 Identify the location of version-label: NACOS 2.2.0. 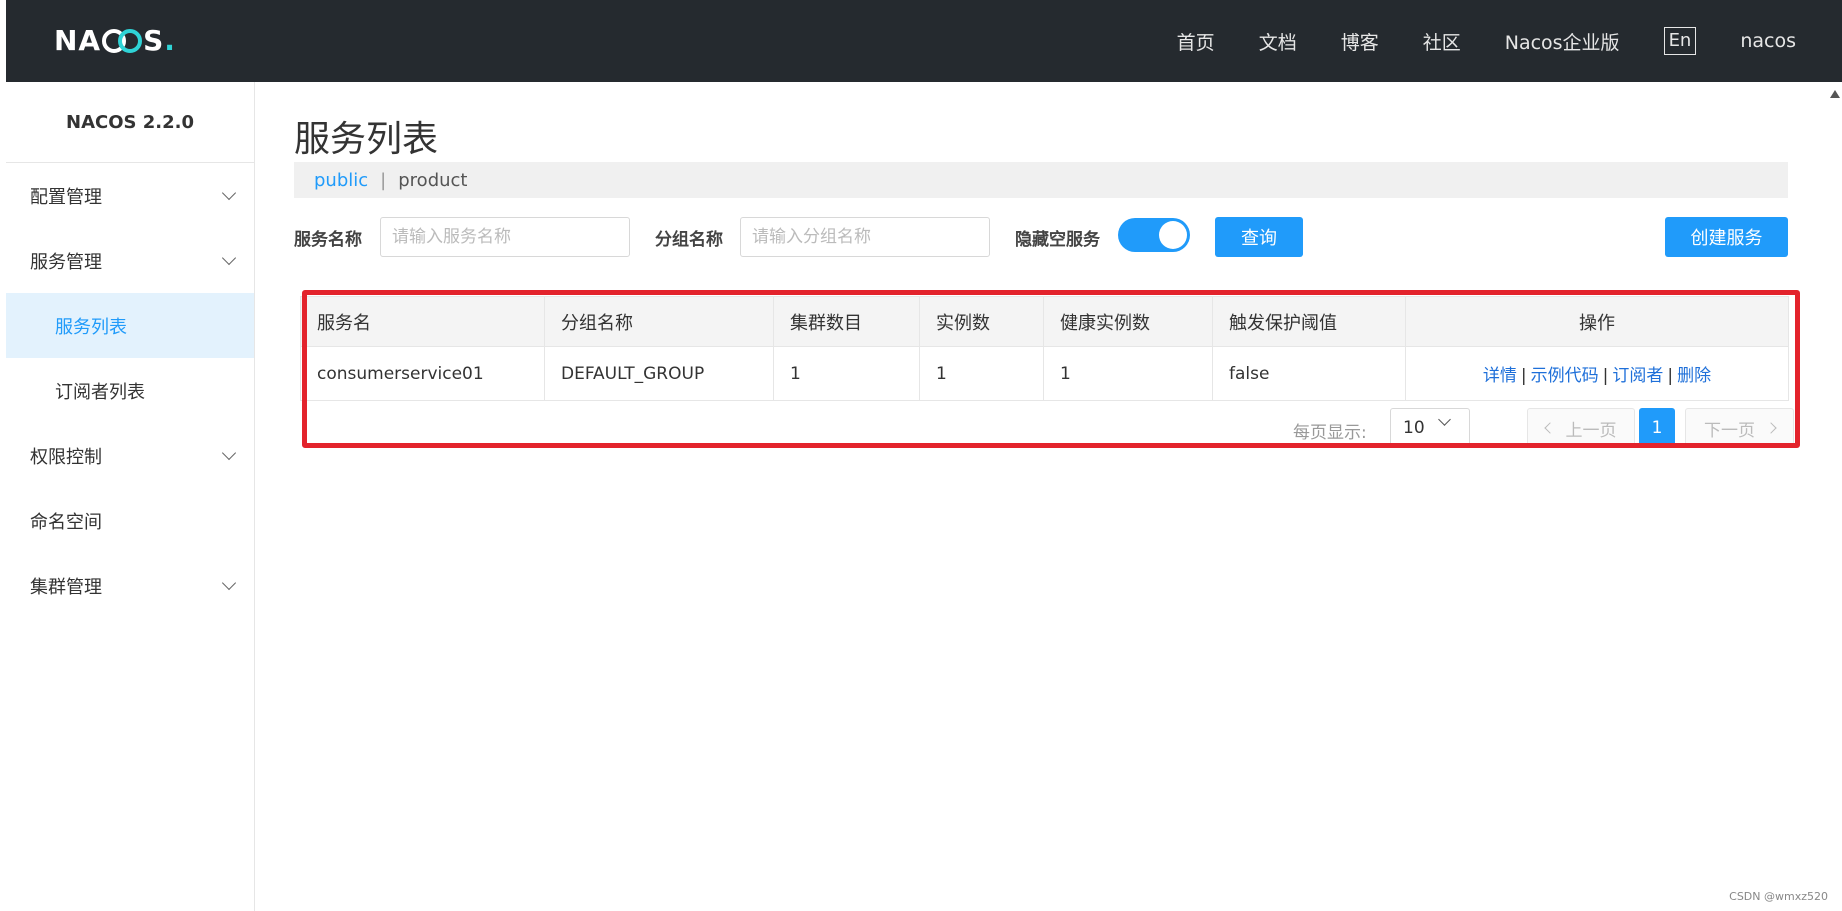
(130, 122).